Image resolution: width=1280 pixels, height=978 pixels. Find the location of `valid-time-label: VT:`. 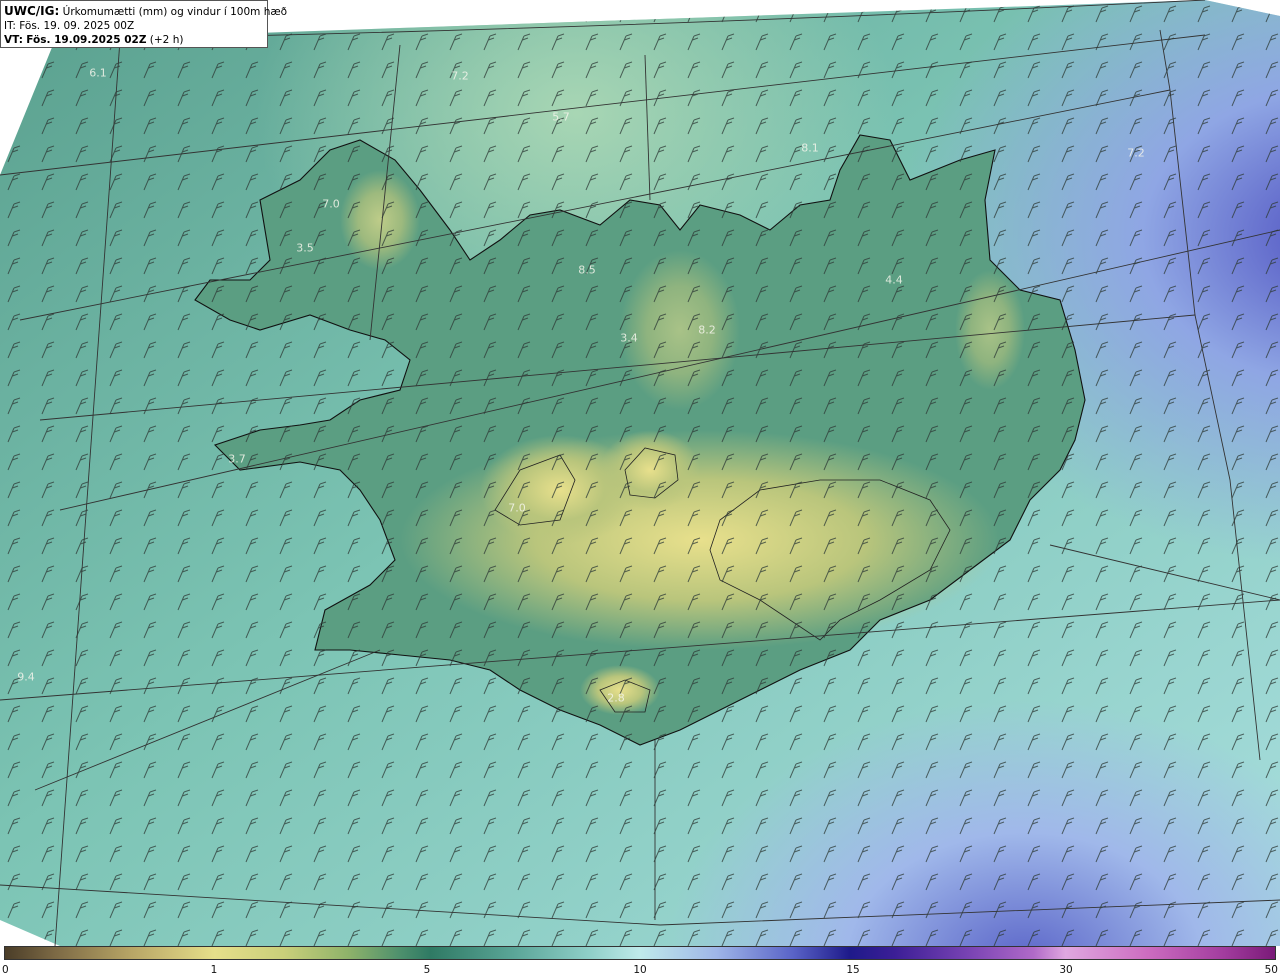

valid-time-label: VT: is located at coordinates (13, 40).